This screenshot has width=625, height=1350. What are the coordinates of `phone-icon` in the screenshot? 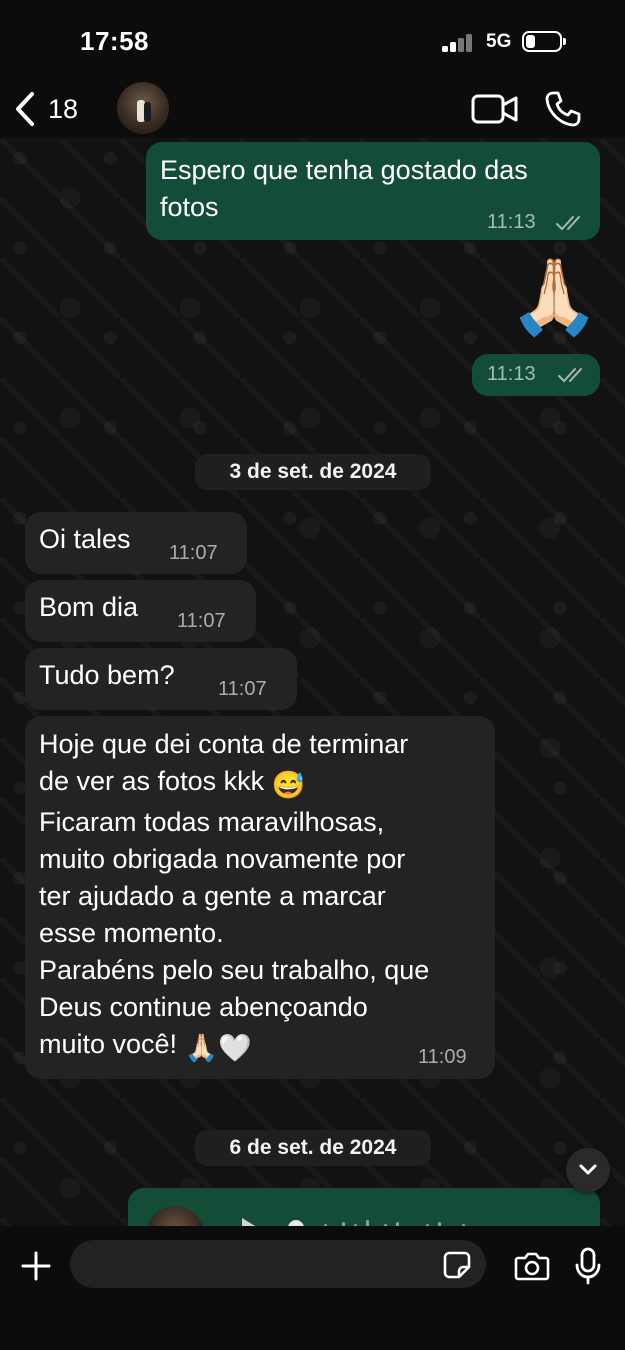 It's located at (563, 109).